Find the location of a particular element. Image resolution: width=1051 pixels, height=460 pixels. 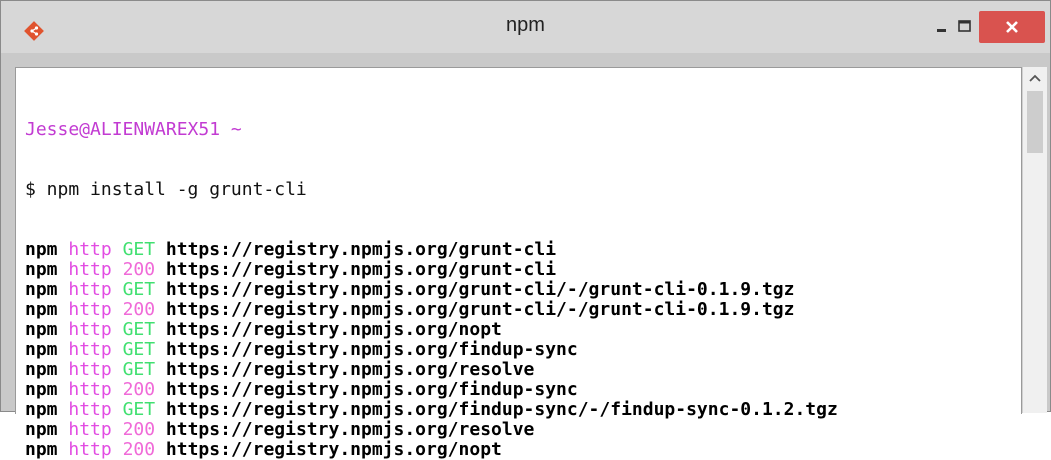

prompt-path: ~ is located at coordinates (236, 129).